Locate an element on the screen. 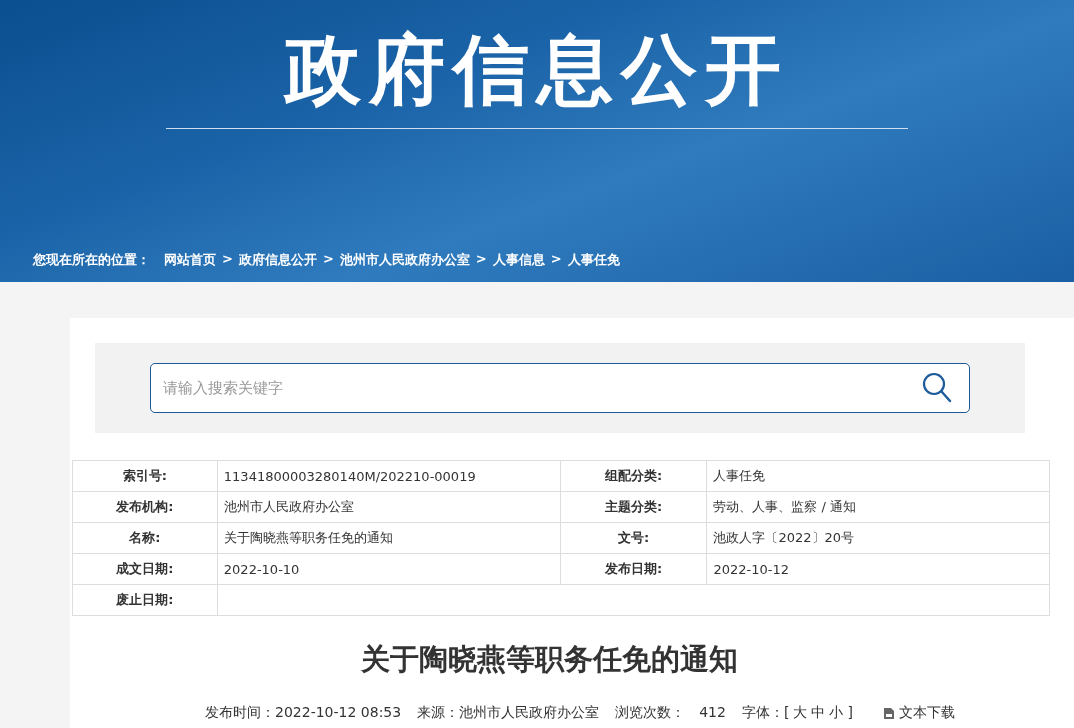 The width and height of the screenshot is (1074, 728). breadcrumb-link: 政府信息公开 is located at coordinates (277, 260).